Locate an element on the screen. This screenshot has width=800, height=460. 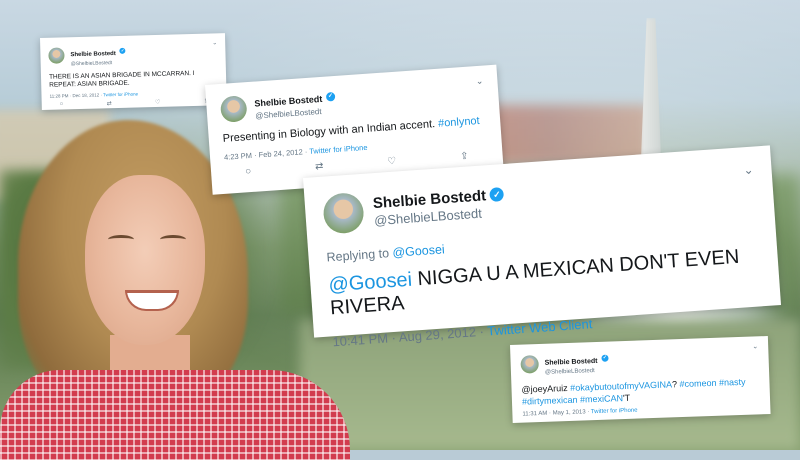
tweet-header: Shelbie Bostedt ✓ @ShelbieLBostedt is located at coordinates (133, 53).